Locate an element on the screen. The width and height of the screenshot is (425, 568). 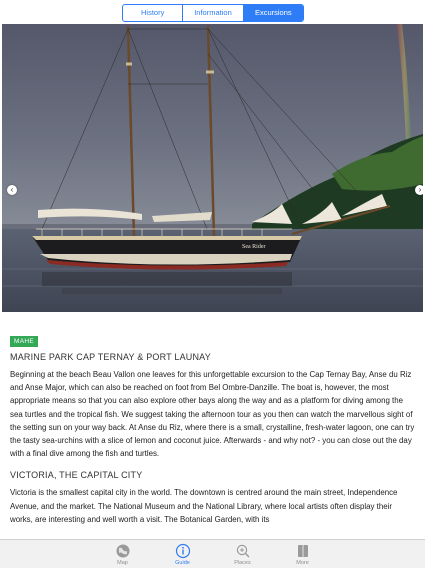
previous-photo-arrow-icon: ‹ is located at coordinates (12, 190).